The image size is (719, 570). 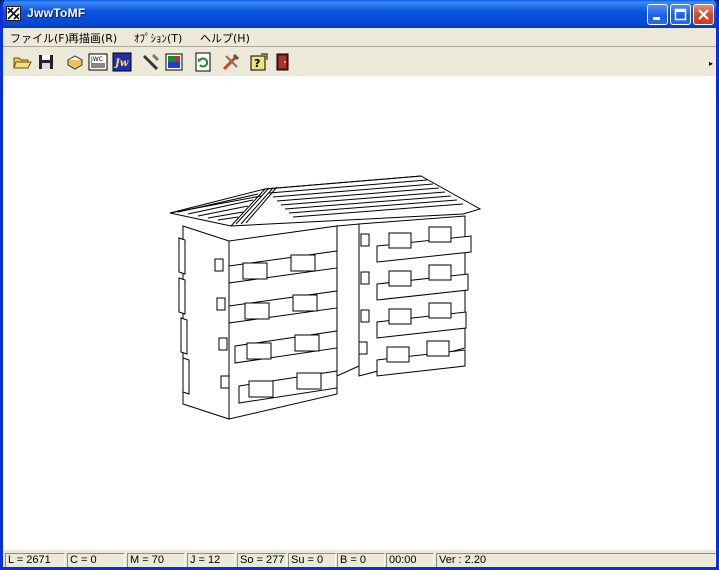 What do you see at coordinates (22, 62) in the screenshot?
I see `open-folder-icon` at bounding box center [22, 62].